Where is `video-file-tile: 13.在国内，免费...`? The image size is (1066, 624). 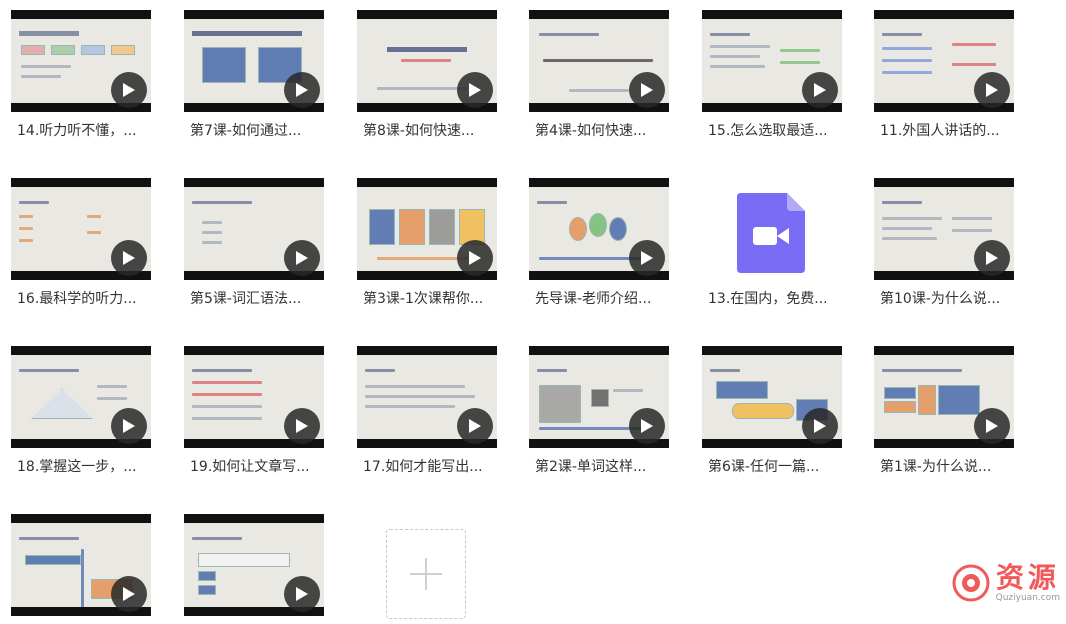
video-file-tile: 13.在国内，免费... is located at coordinates (772, 237).